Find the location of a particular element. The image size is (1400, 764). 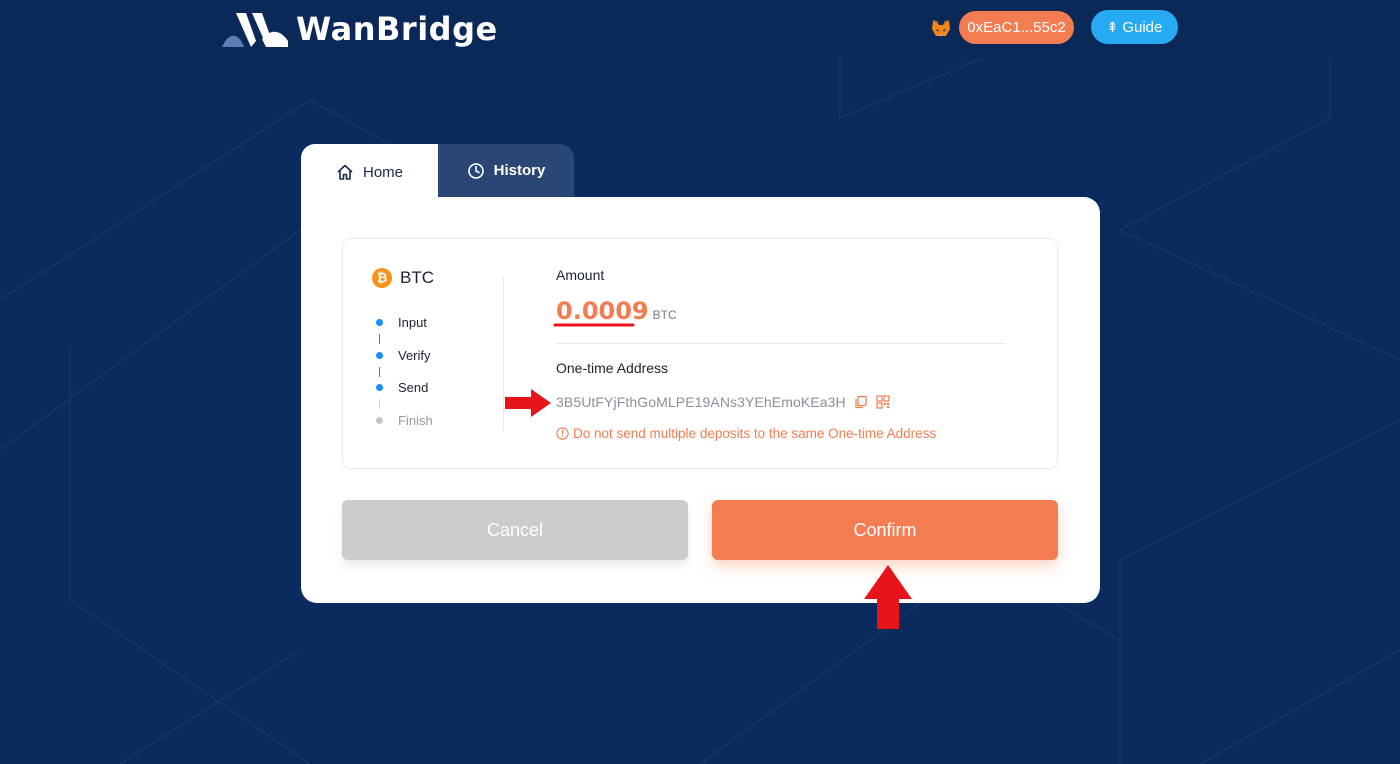

coin-header: ₿ BTC is located at coordinates (403, 278).